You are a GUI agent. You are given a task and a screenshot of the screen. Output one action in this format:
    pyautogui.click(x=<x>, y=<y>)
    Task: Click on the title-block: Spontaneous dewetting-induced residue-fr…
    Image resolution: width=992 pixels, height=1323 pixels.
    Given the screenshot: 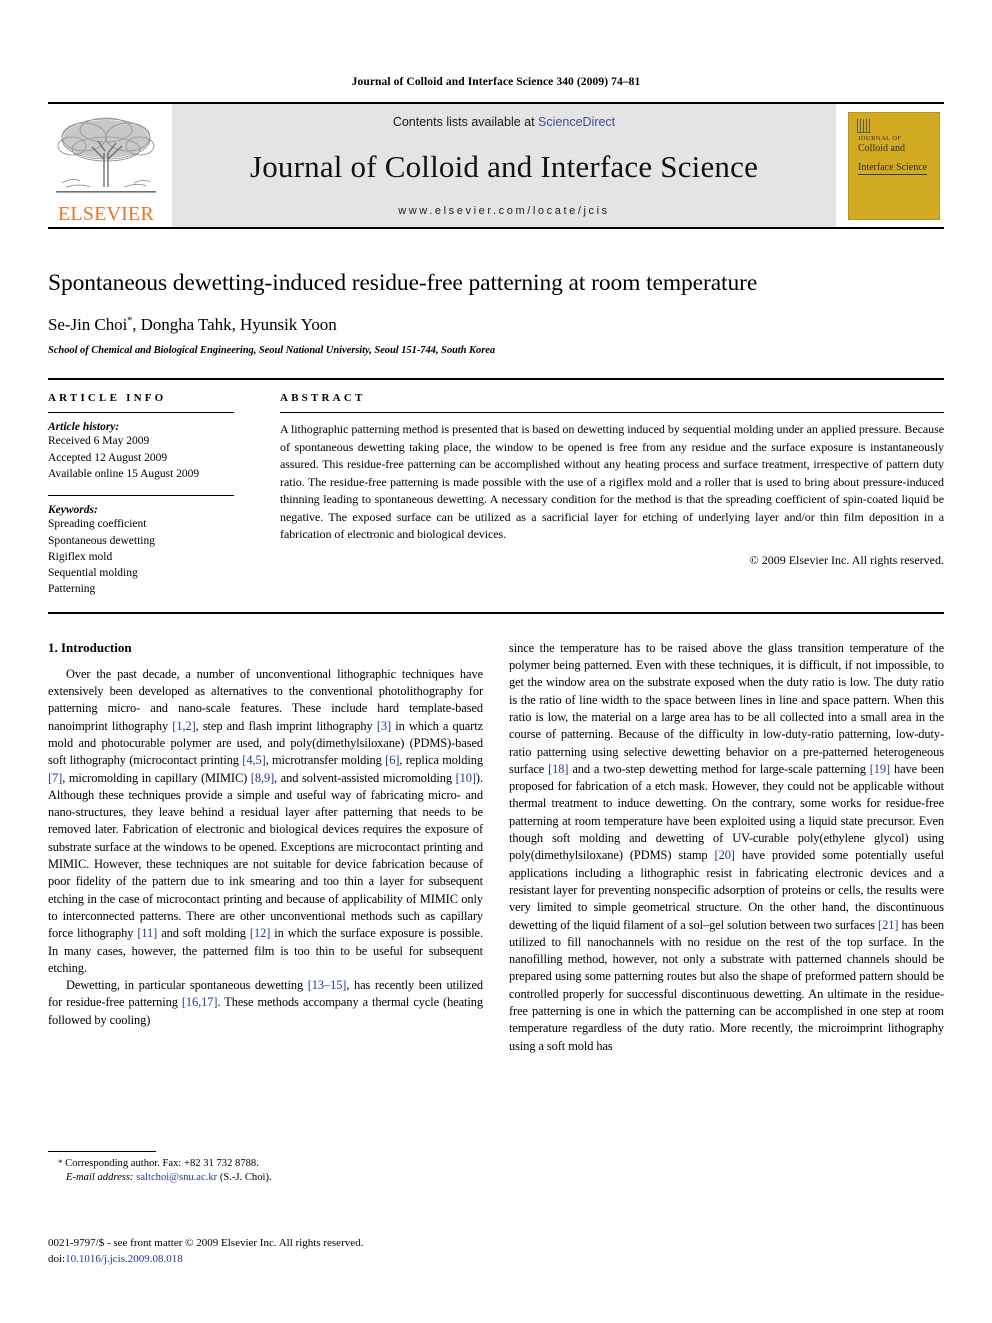 What is the action you would take?
    pyautogui.click(x=496, y=312)
    